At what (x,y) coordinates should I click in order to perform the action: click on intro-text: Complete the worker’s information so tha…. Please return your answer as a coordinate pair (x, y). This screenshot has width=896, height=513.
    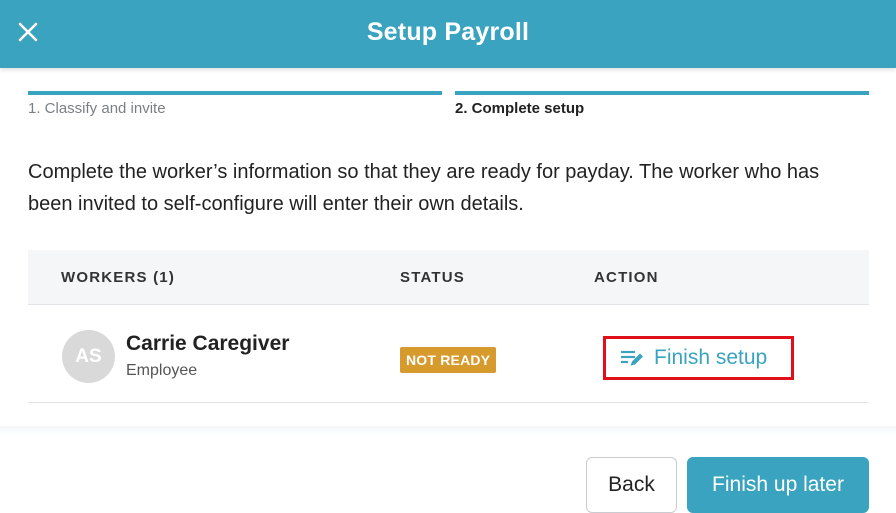
    Looking at the image, I should click on (424, 188).